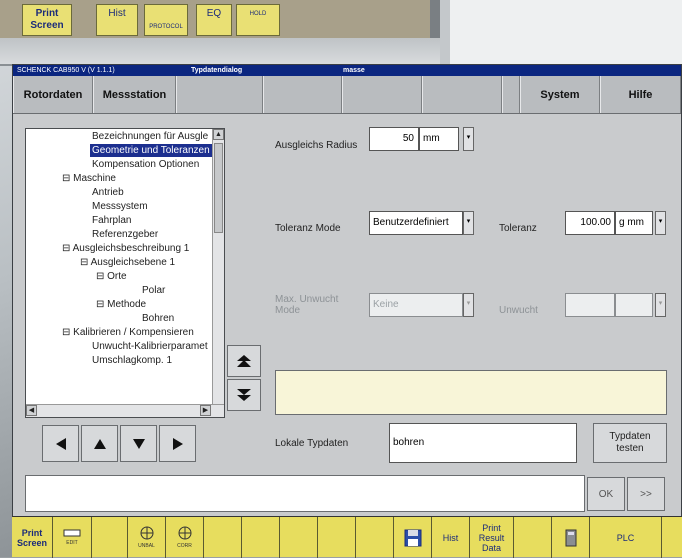 The image size is (682, 558). I want to click on tree-item-selected: Geometrie und Toleranzen, so click(151, 150).